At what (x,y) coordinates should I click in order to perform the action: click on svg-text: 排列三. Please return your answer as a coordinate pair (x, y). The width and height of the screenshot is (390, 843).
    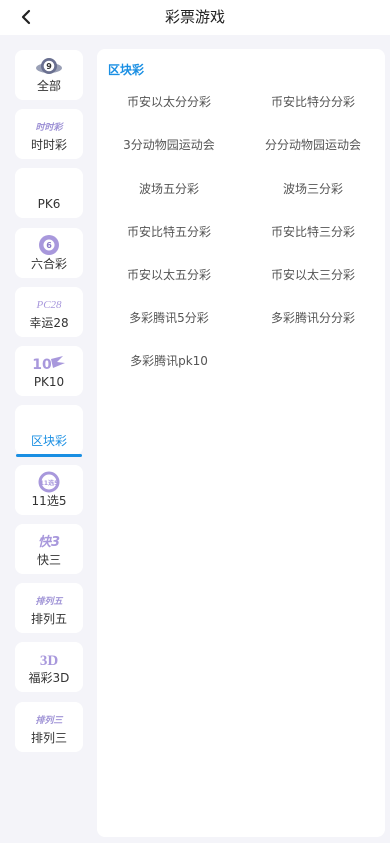
    Looking at the image, I should click on (49, 720).